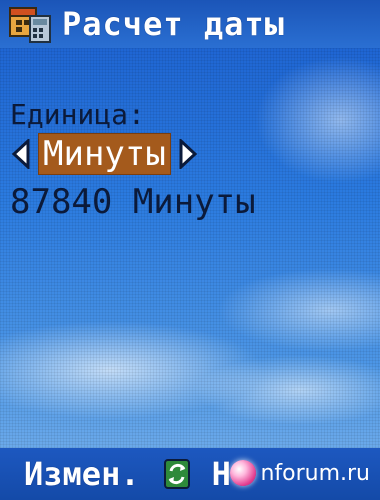 This screenshot has width=380, height=500. I want to click on arrow-right-icon, so click(188, 154).